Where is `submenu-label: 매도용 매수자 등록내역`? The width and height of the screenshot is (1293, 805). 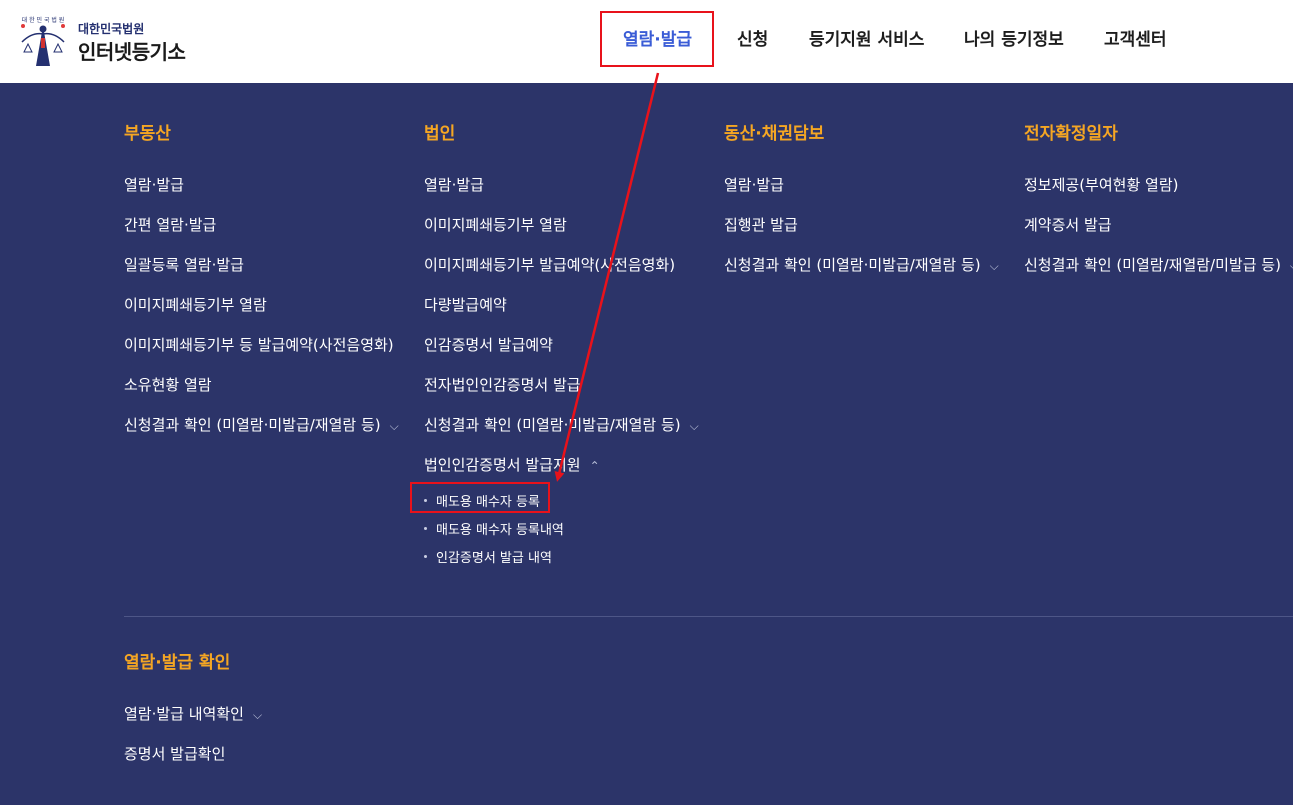
submenu-label: 매도용 매수자 등록내역 is located at coordinates (500, 530).